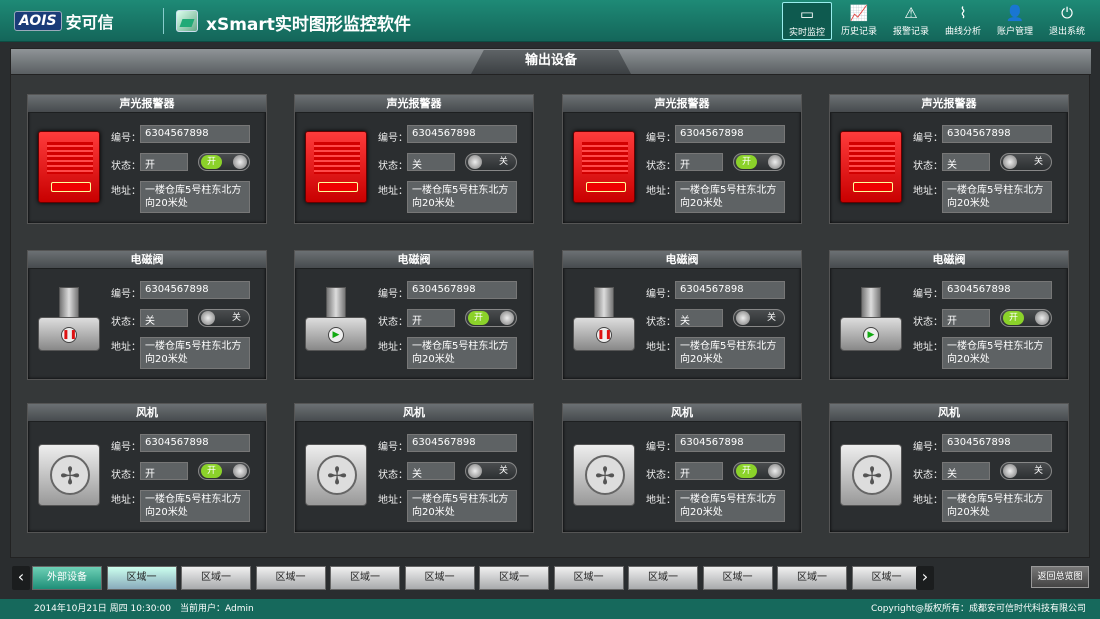  I want to click on solenoid-valve-icon: ❚❚, so click(604, 323).